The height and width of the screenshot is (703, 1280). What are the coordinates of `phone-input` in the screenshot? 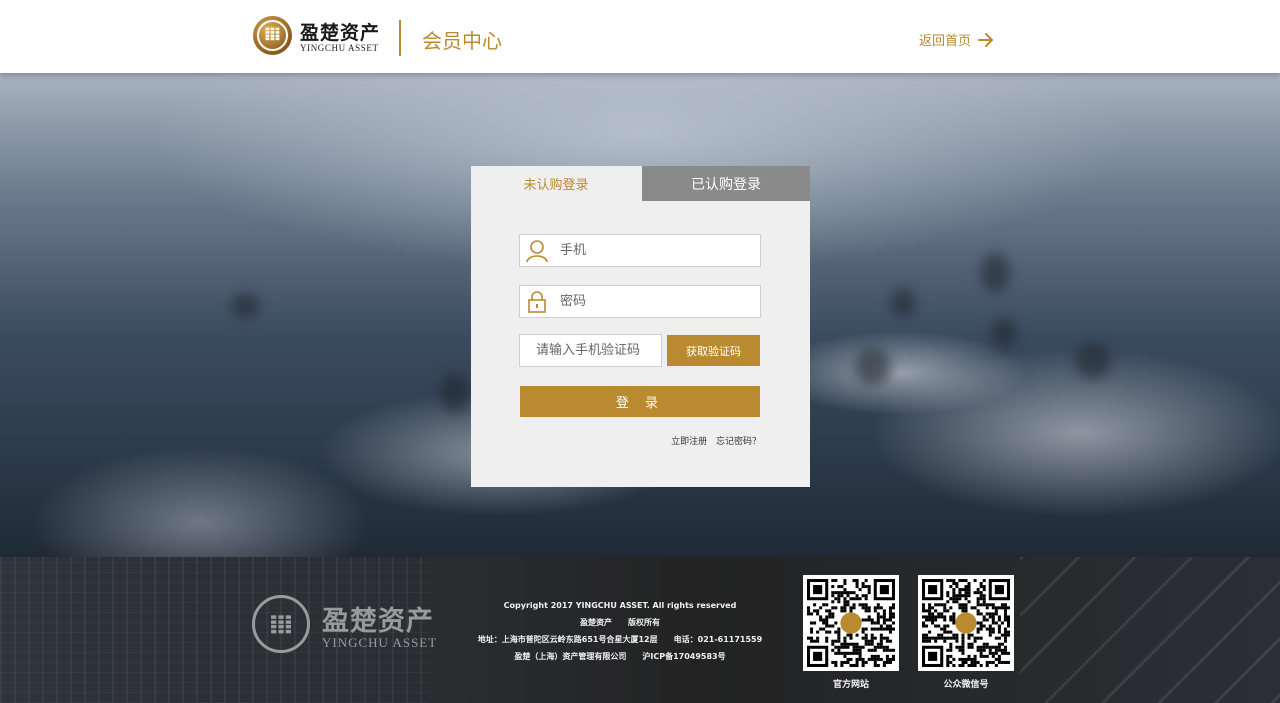 It's located at (657, 250).